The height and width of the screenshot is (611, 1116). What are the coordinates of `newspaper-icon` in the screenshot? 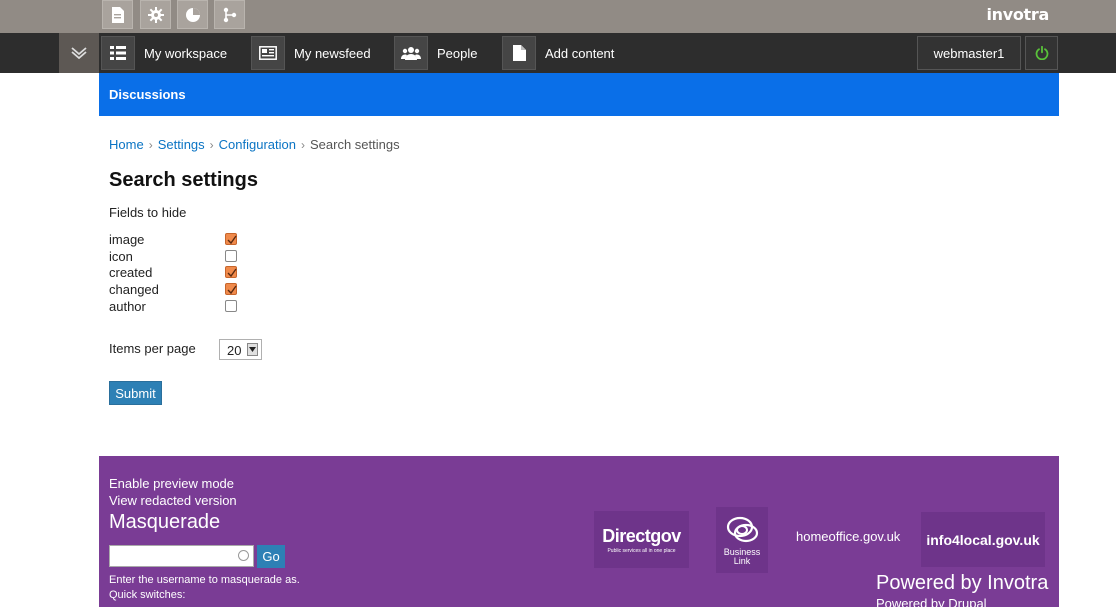 It's located at (268, 53).